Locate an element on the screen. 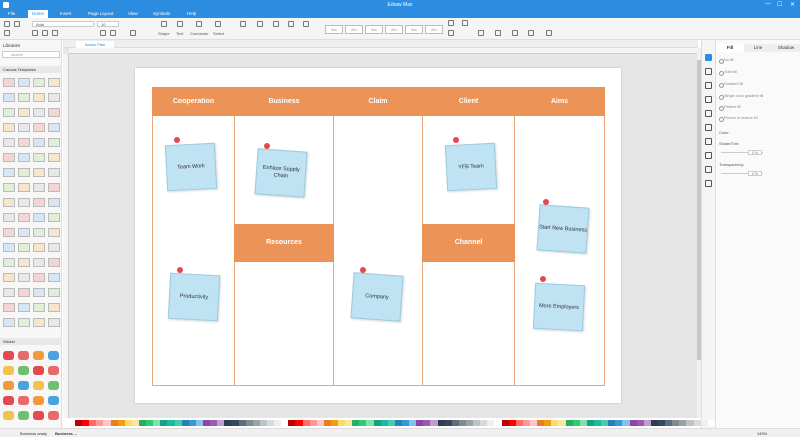 This screenshot has width=800, height=437. underline-icon is located at coordinates (55, 33).